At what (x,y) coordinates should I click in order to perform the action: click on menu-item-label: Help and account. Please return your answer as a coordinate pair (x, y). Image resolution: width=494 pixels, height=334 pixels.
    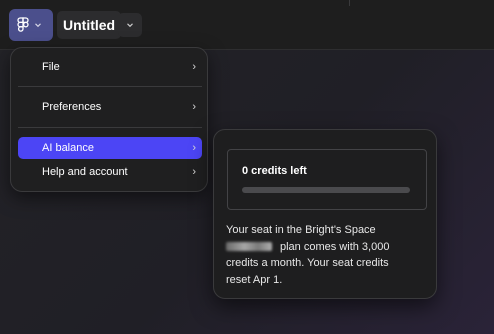
    Looking at the image, I should click on (85, 172).